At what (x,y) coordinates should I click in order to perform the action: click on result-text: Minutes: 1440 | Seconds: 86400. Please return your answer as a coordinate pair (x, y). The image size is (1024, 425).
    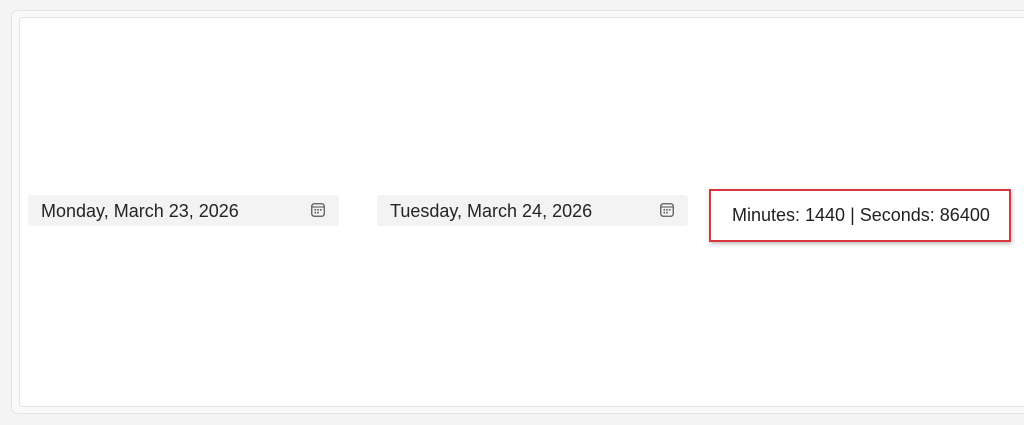
    Looking at the image, I should click on (861, 215).